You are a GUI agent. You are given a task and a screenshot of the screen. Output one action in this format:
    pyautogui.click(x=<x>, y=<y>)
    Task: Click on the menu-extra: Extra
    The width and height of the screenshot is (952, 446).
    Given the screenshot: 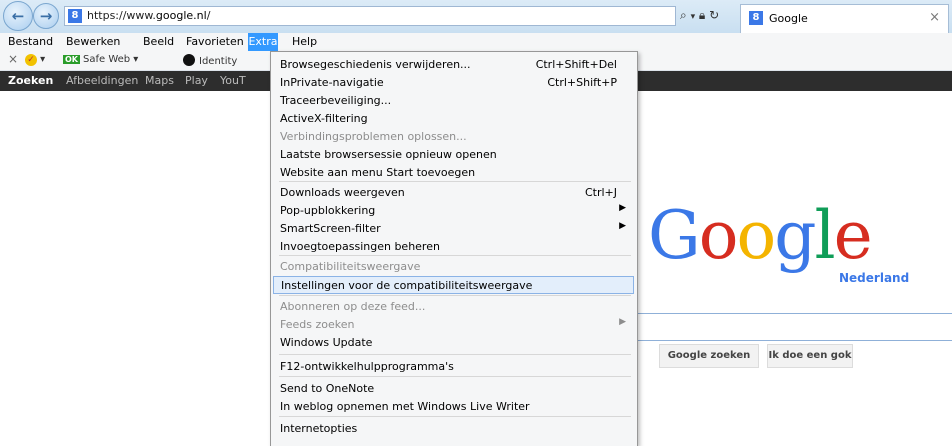 What is the action you would take?
    pyautogui.click(x=263, y=42)
    